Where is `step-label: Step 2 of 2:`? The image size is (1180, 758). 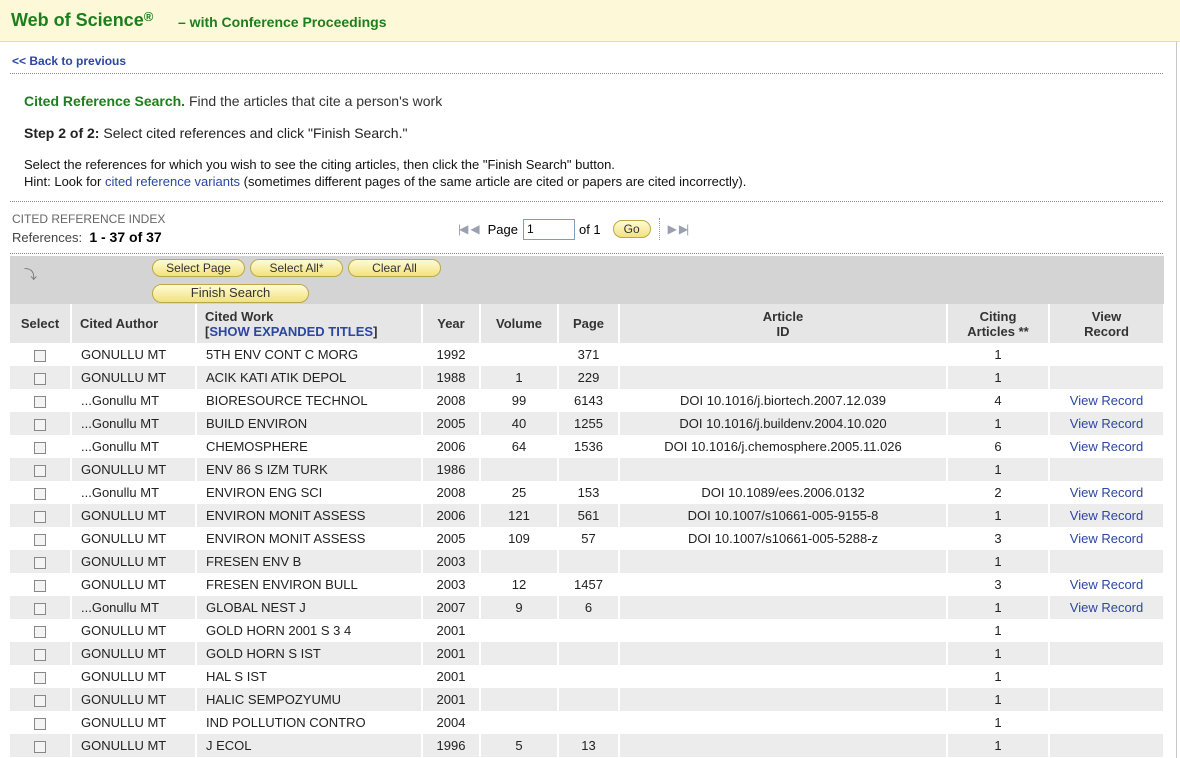 step-label: Step 2 of 2: is located at coordinates (62, 133).